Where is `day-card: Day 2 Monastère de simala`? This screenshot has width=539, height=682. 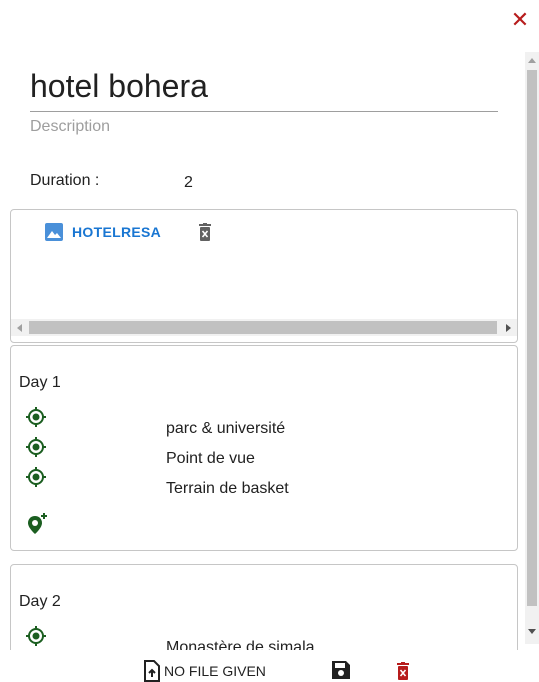
day-card: Day 2 Monastère de simala is located at coordinates (264, 607).